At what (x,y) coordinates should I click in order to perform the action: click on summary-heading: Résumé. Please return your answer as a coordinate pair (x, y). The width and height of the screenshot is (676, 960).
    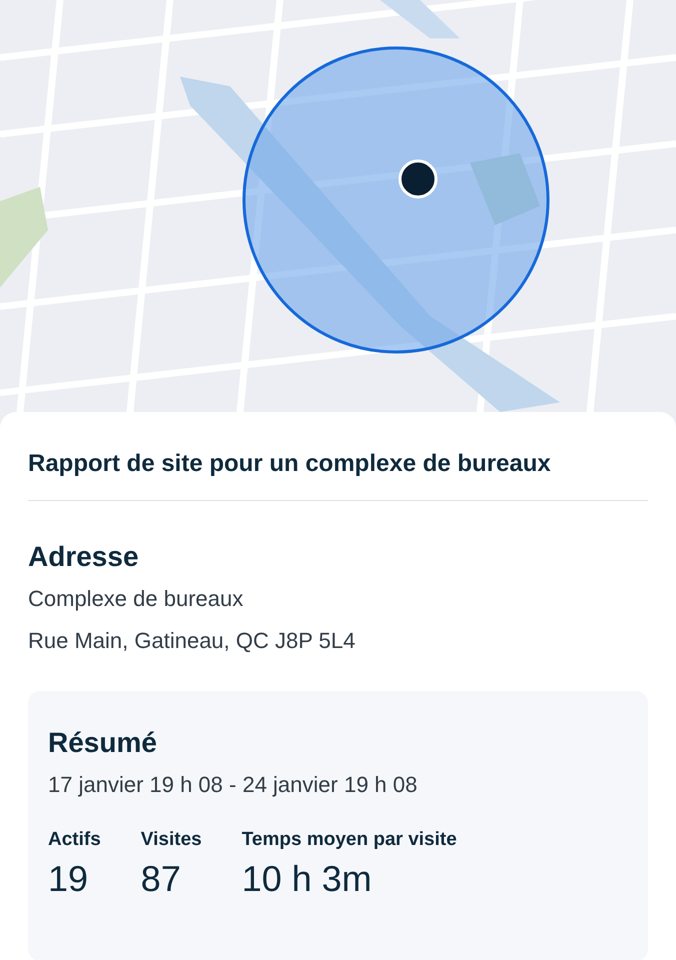
    Looking at the image, I should click on (103, 743).